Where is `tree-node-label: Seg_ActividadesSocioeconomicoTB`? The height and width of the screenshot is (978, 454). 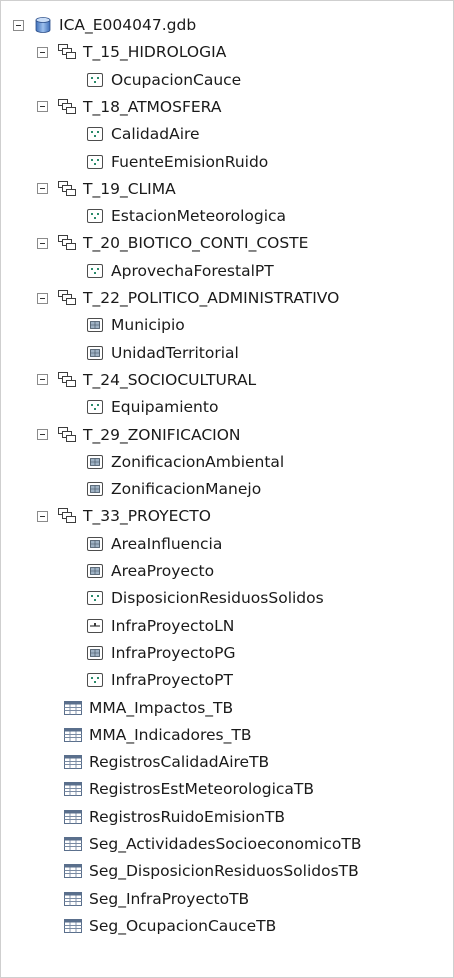 tree-node-label: Seg_ActividadesSocioeconomicoTB is located at coordinates (225, 844).